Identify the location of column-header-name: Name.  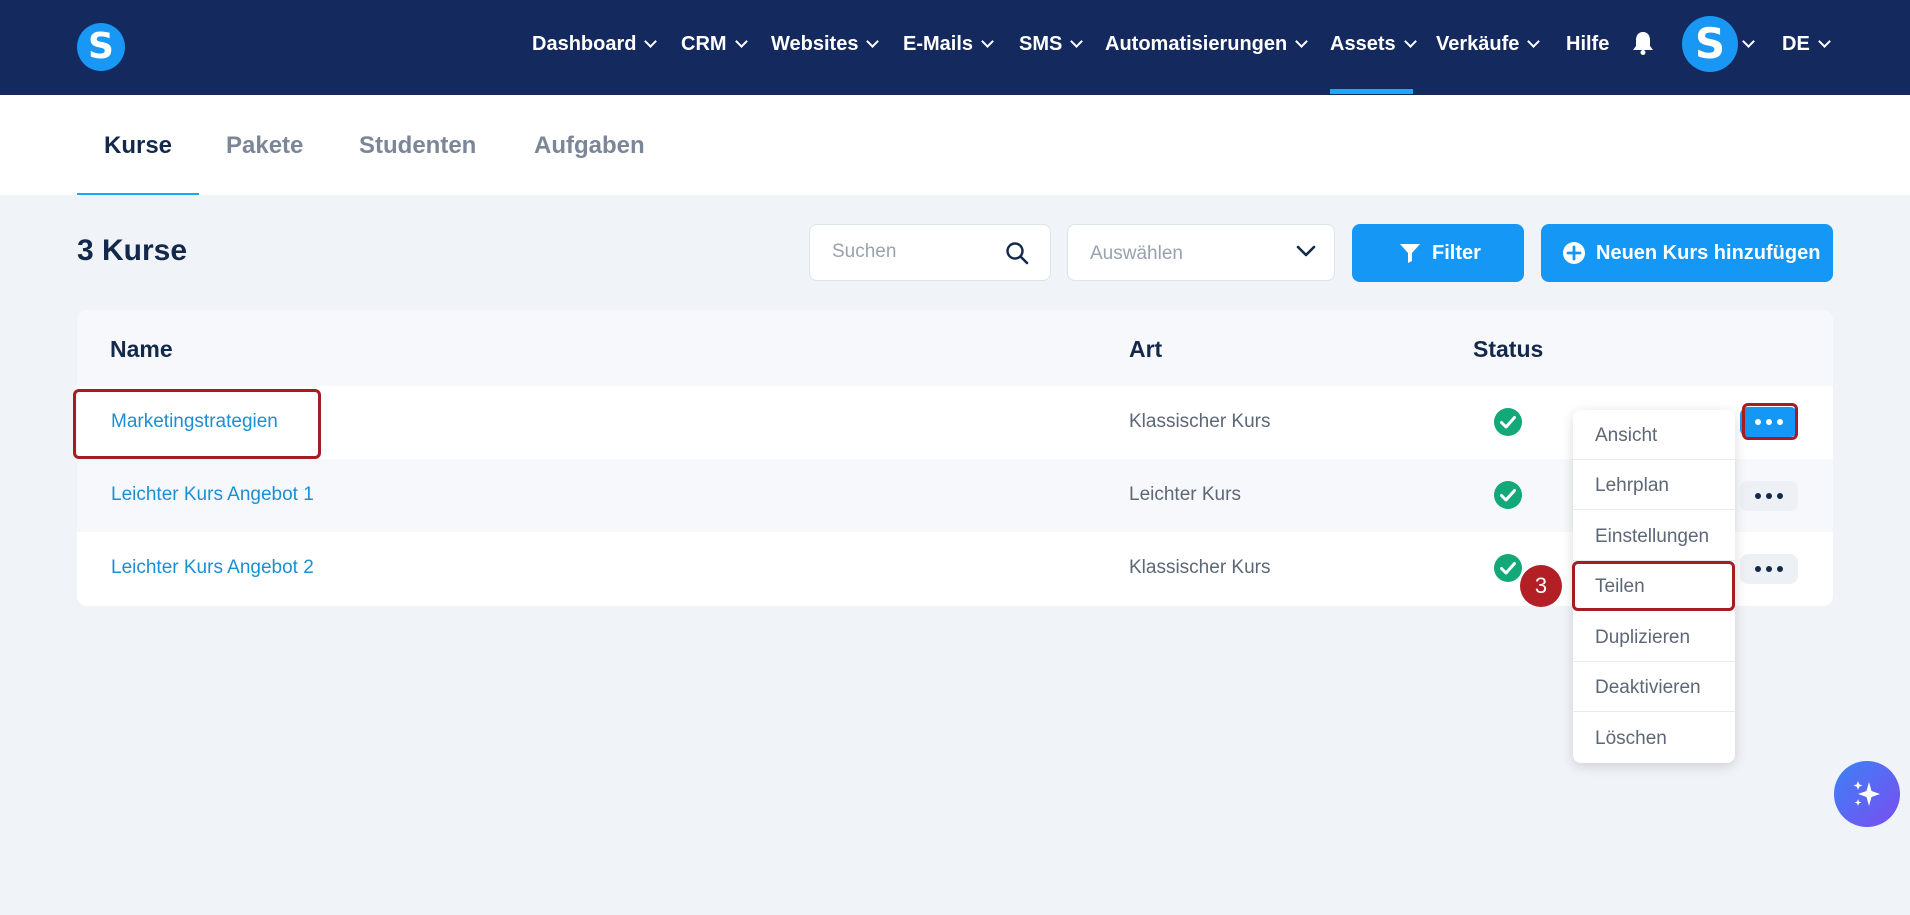
(141, 349).